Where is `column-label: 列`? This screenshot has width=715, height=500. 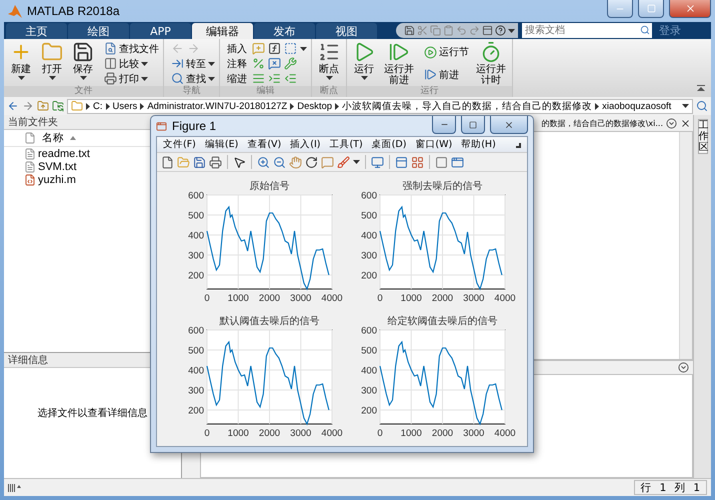 column-label: 列 is located at coordinates (680, 487).